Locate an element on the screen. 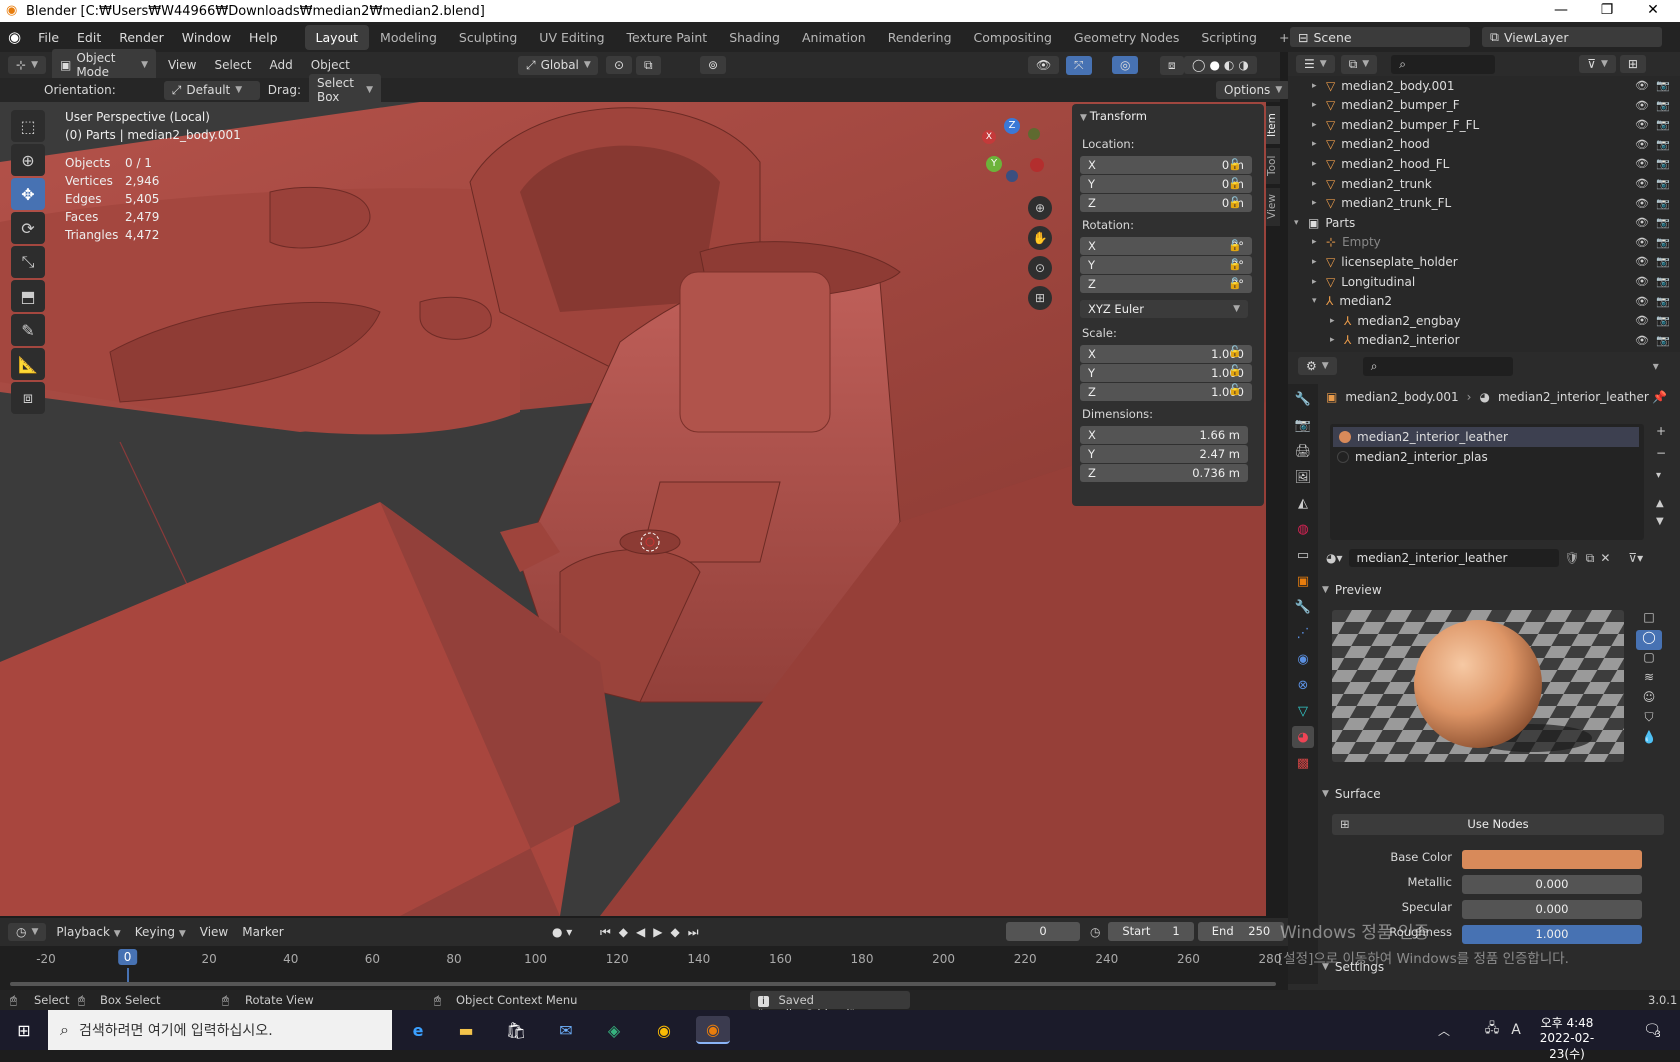 This screenshot has height=1062, width=1680. metallic-field: 0.000 is located at coordinates (1552, 884).